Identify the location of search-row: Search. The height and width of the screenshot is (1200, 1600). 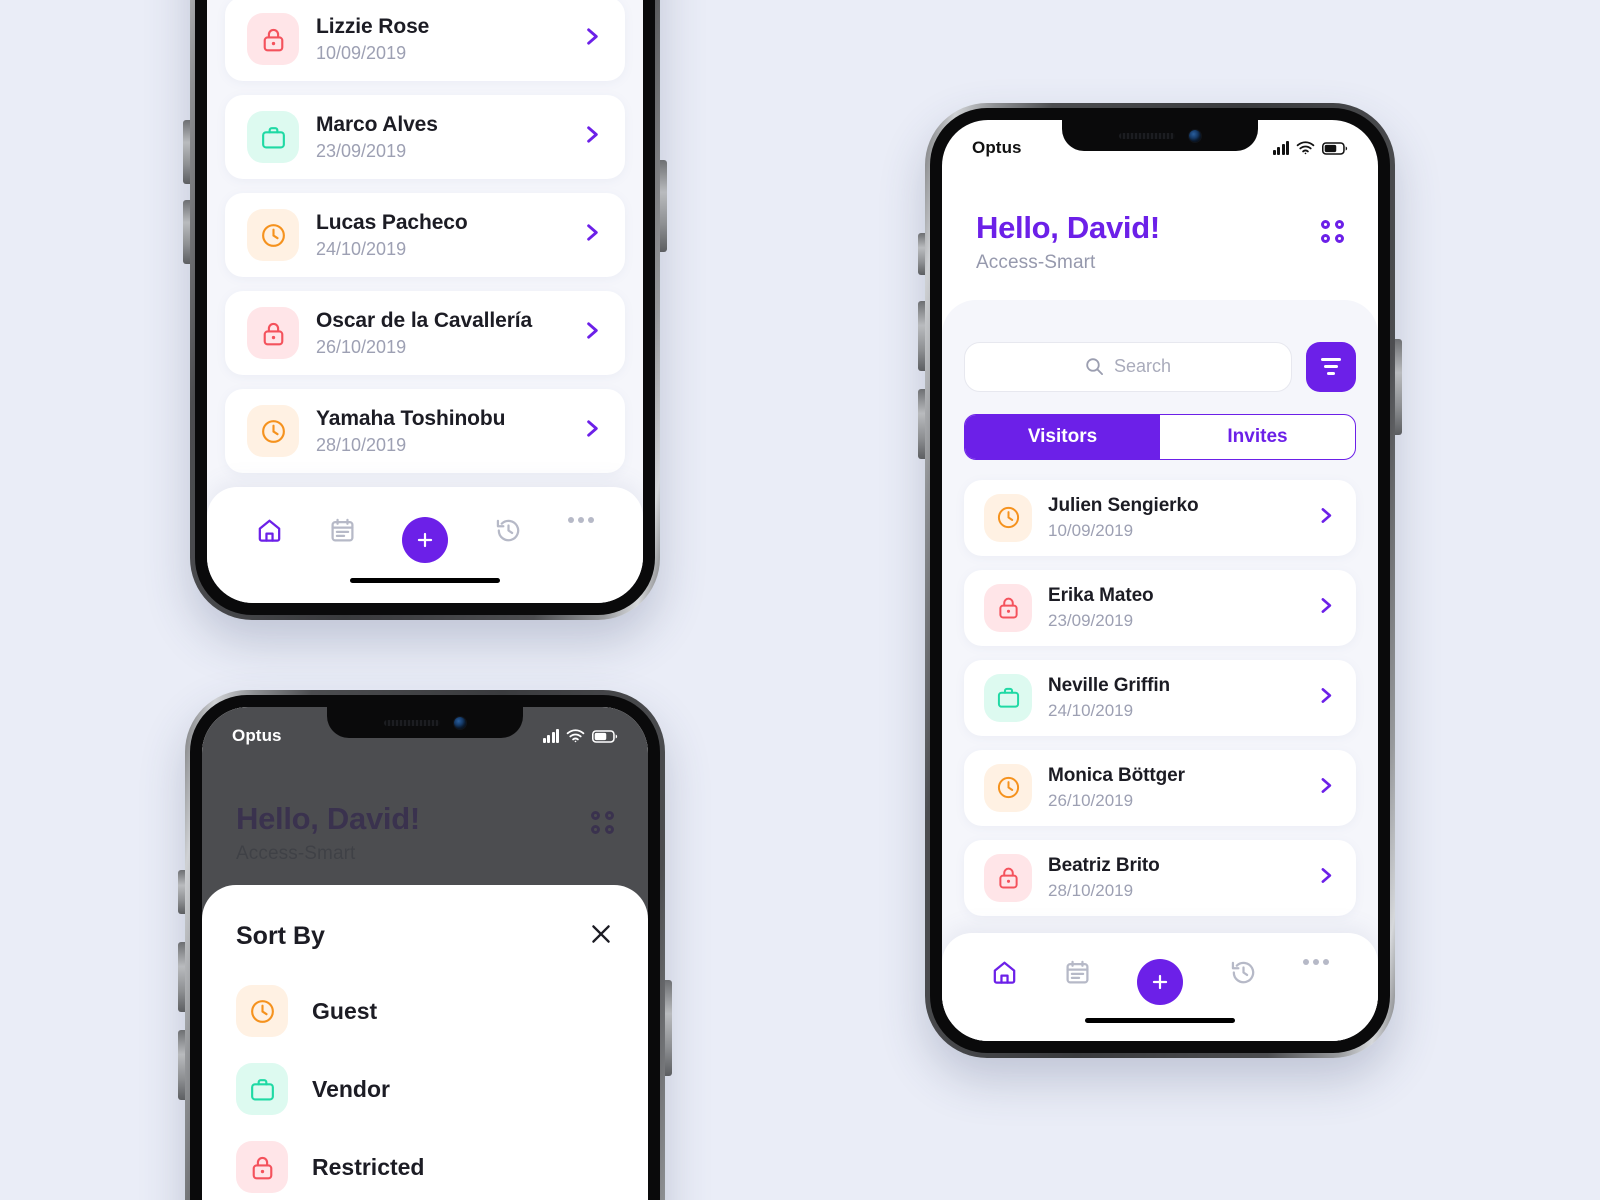
(1160, 366).